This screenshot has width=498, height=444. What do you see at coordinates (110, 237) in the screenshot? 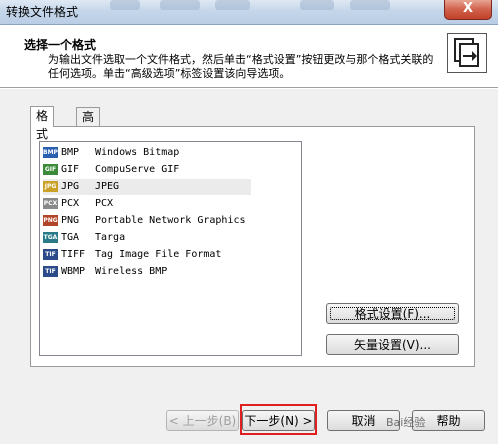
I see `format-desc: Targa` at bounding box center [110, 237].